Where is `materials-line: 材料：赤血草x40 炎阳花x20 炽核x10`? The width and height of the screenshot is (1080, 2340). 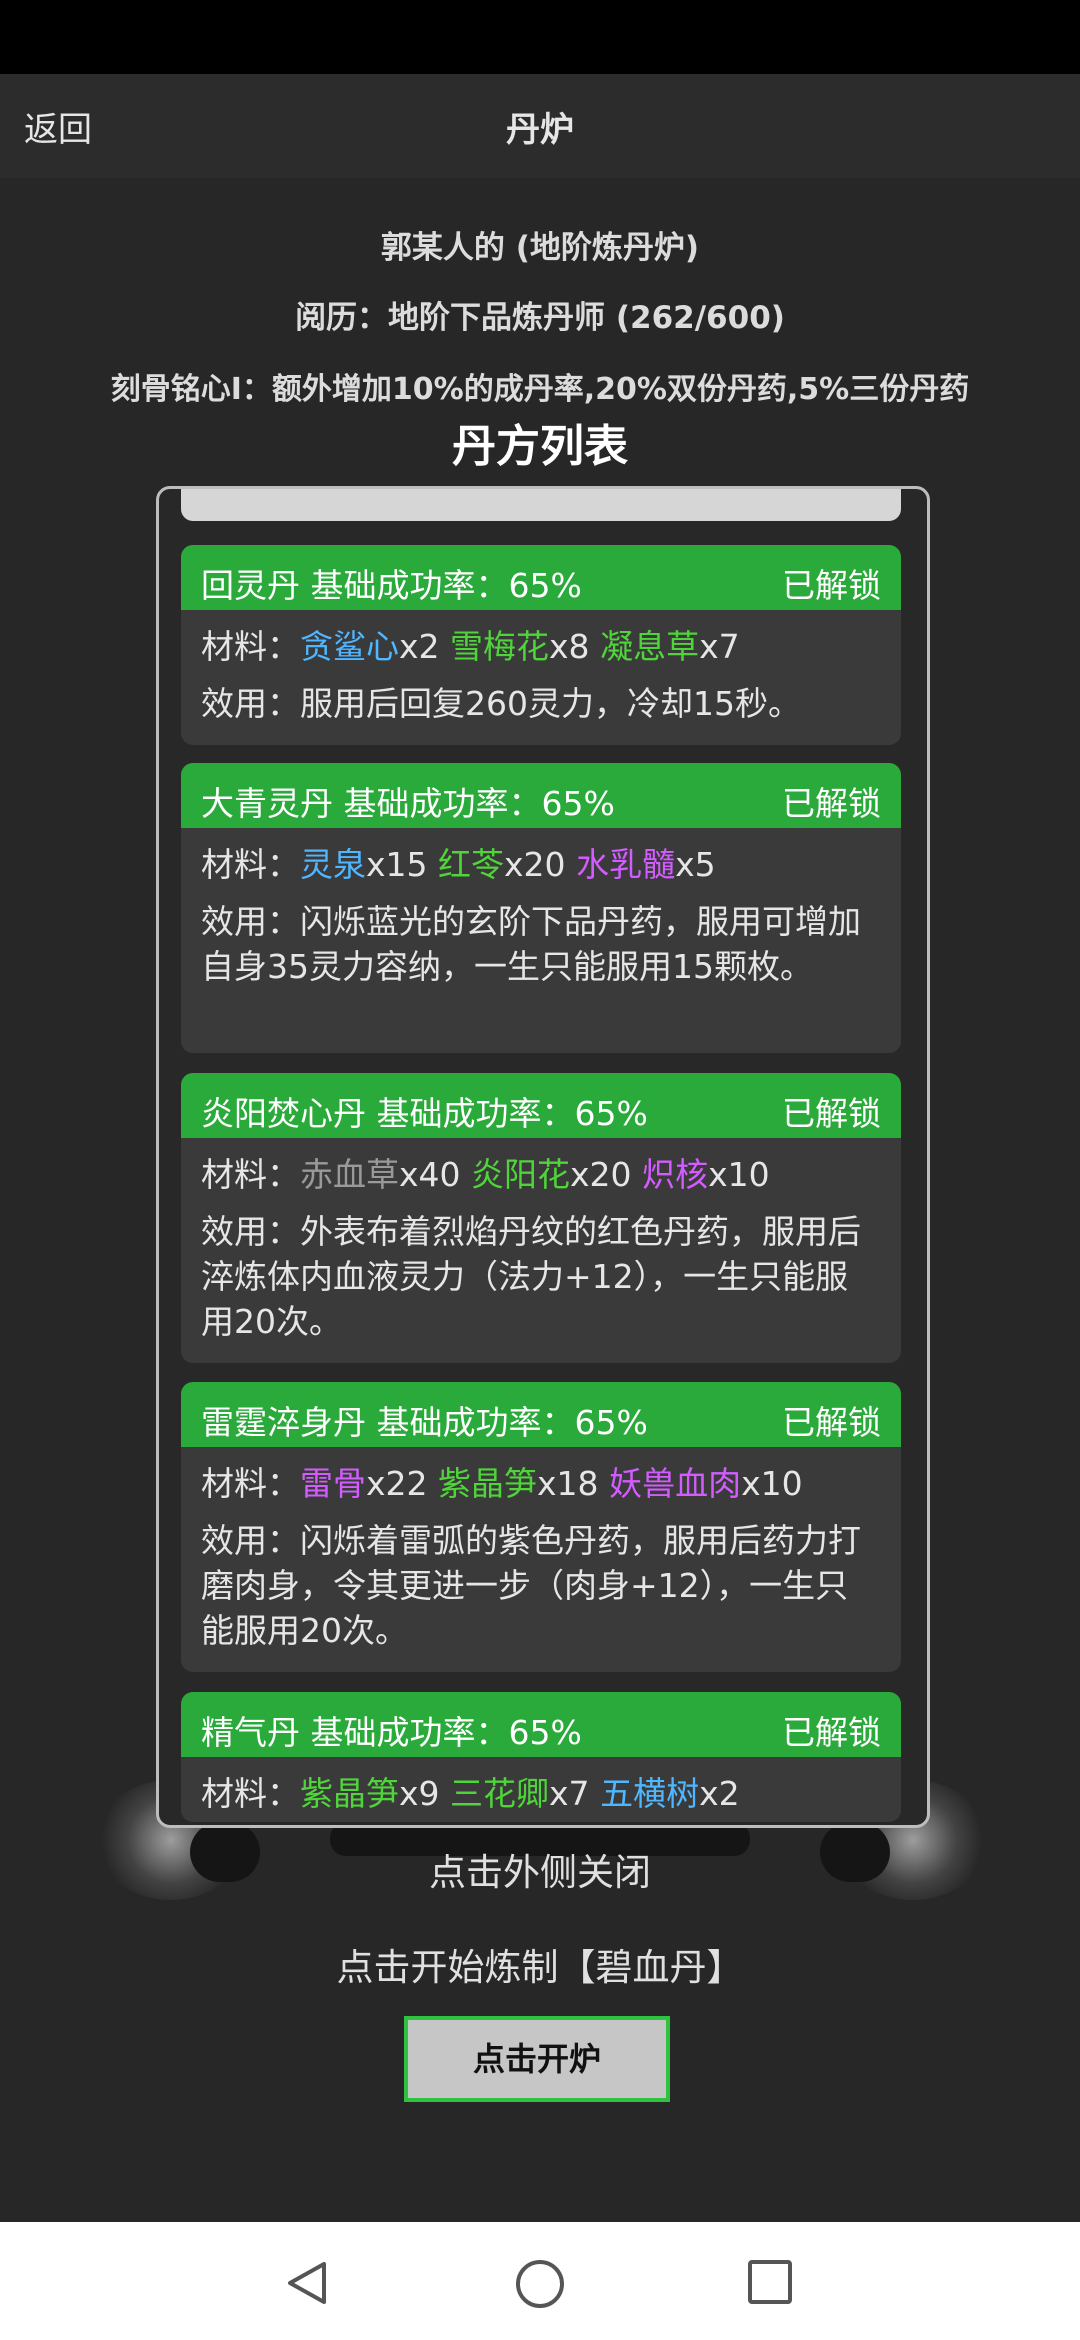
materials-line: 材料：赤血草x40 炎阳花x20 炽核x10 is located at coordinates (541, 1174).